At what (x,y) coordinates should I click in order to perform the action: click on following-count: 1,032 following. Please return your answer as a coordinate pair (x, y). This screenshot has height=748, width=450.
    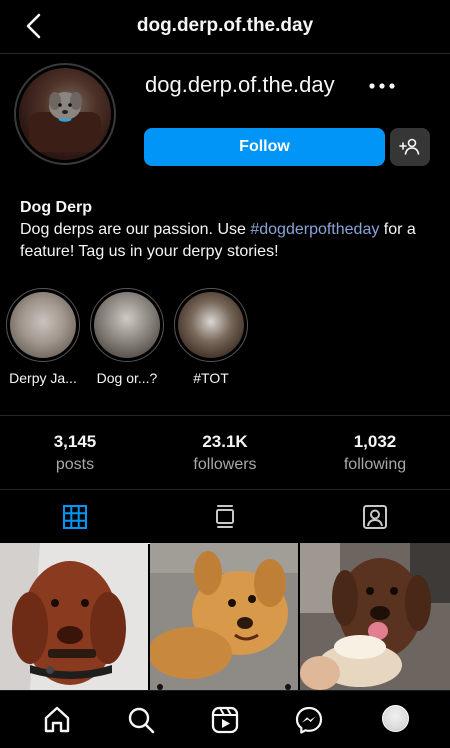
    Looking at the image, I should click on (375, 453).